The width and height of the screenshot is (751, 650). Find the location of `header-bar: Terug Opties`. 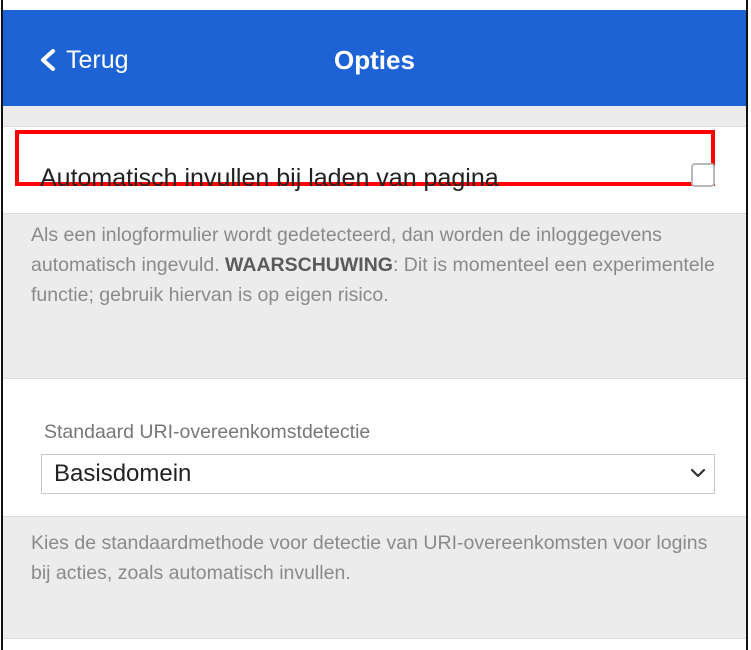

header-bar: Terug Opties is located at coordinates (374, 58).